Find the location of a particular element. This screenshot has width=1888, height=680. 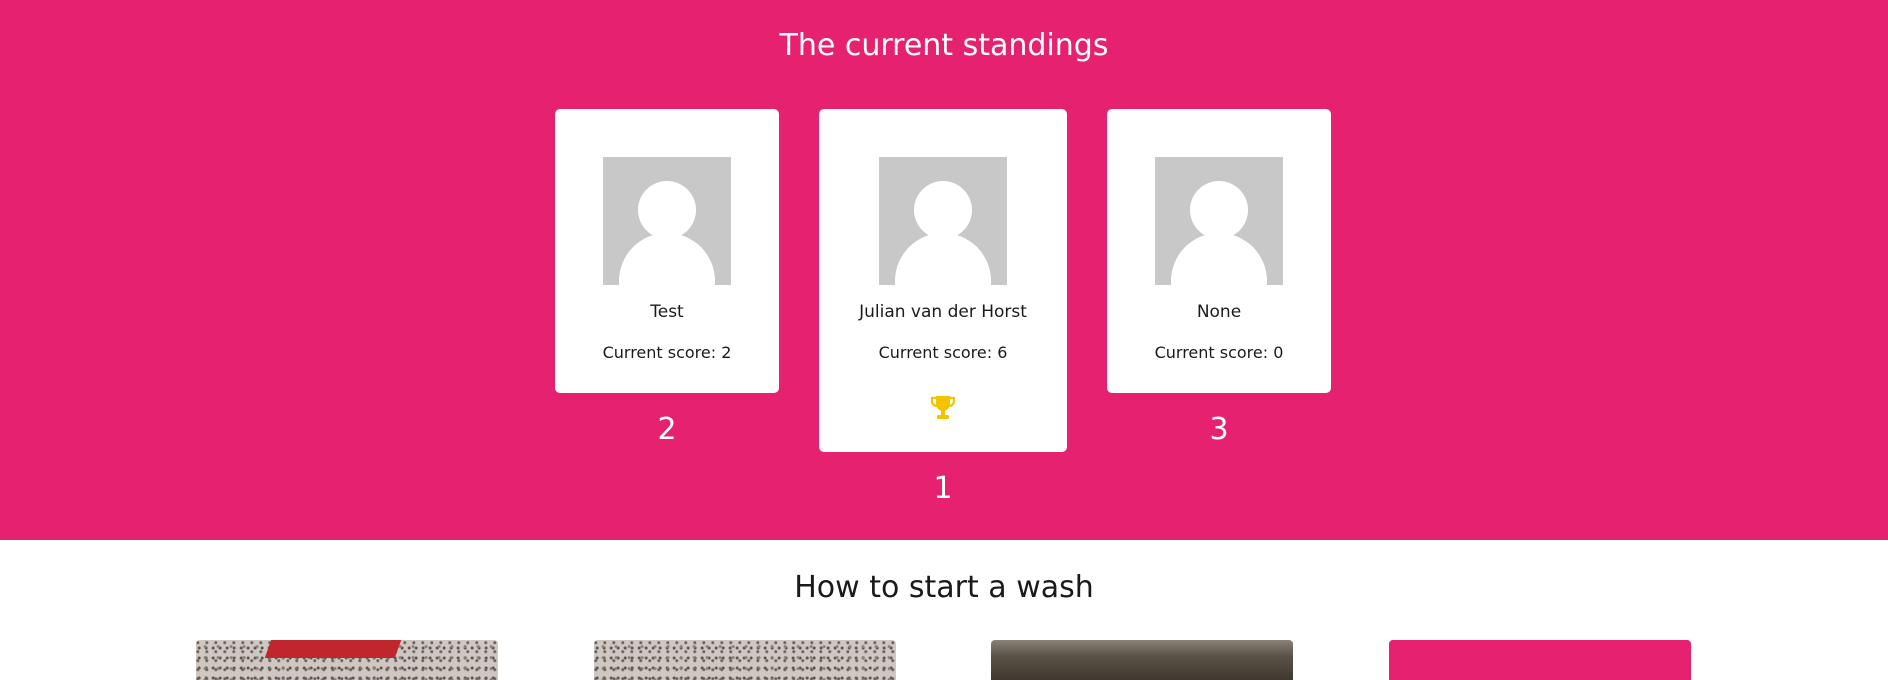

standing-card-first: Julian van der Horst Current score: 6 is located at coordinates (943, 280).